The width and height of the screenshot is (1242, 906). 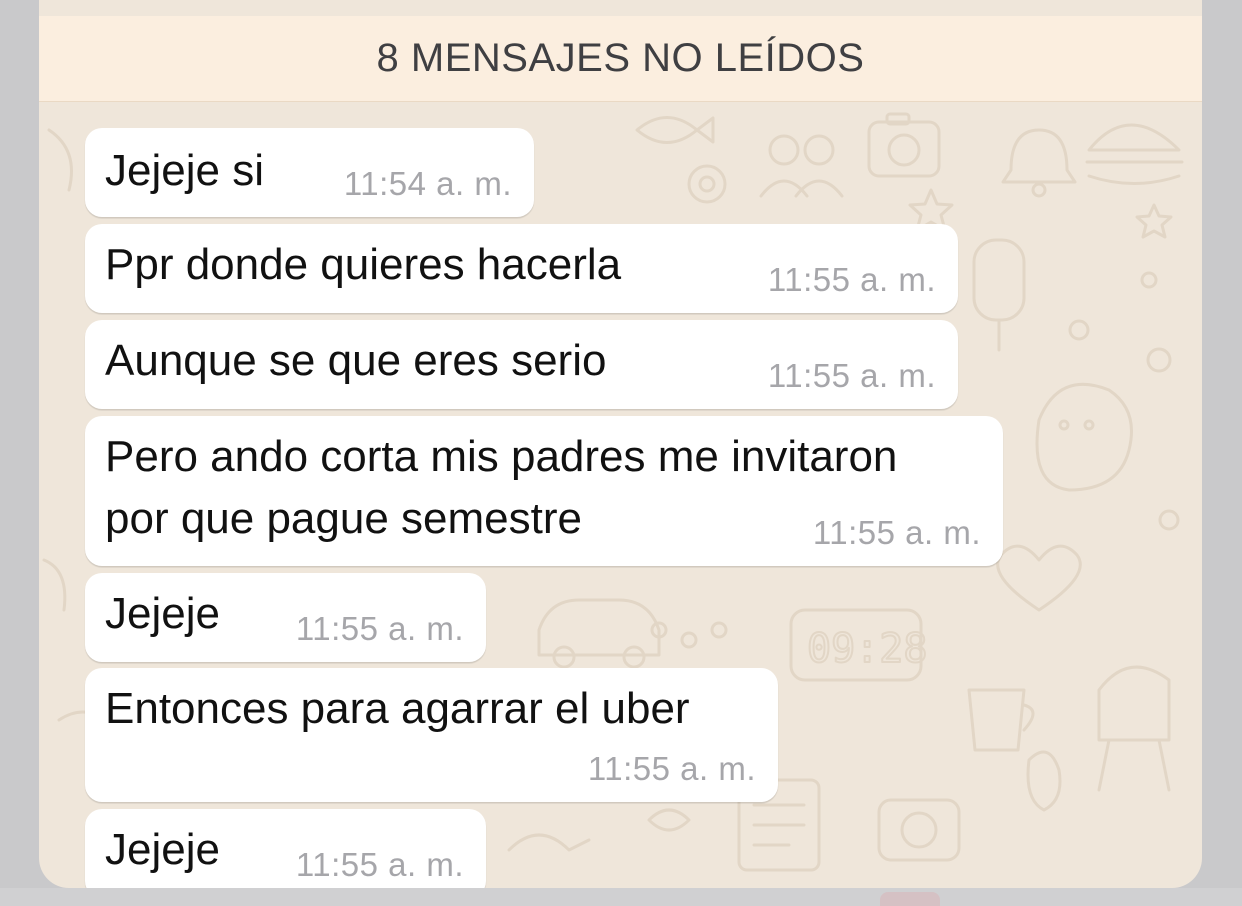 What do you see at coordinates (621, 897) in the screenshot?
I see `bottom-edge` at bounding box center [621, 897].